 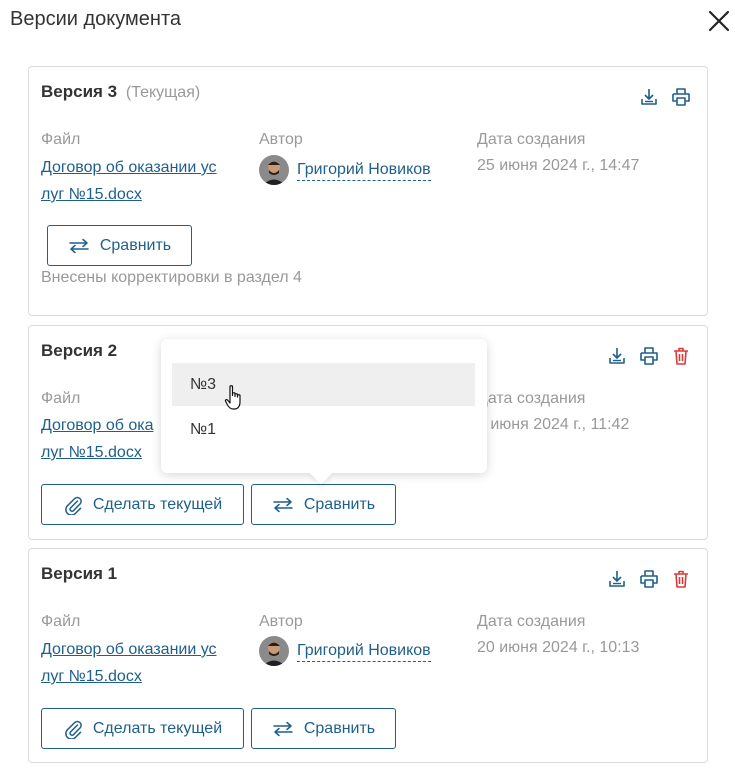 I want to click on creation-date: 4 июня 2024 г., 11:42, so click(x=553, y=424).